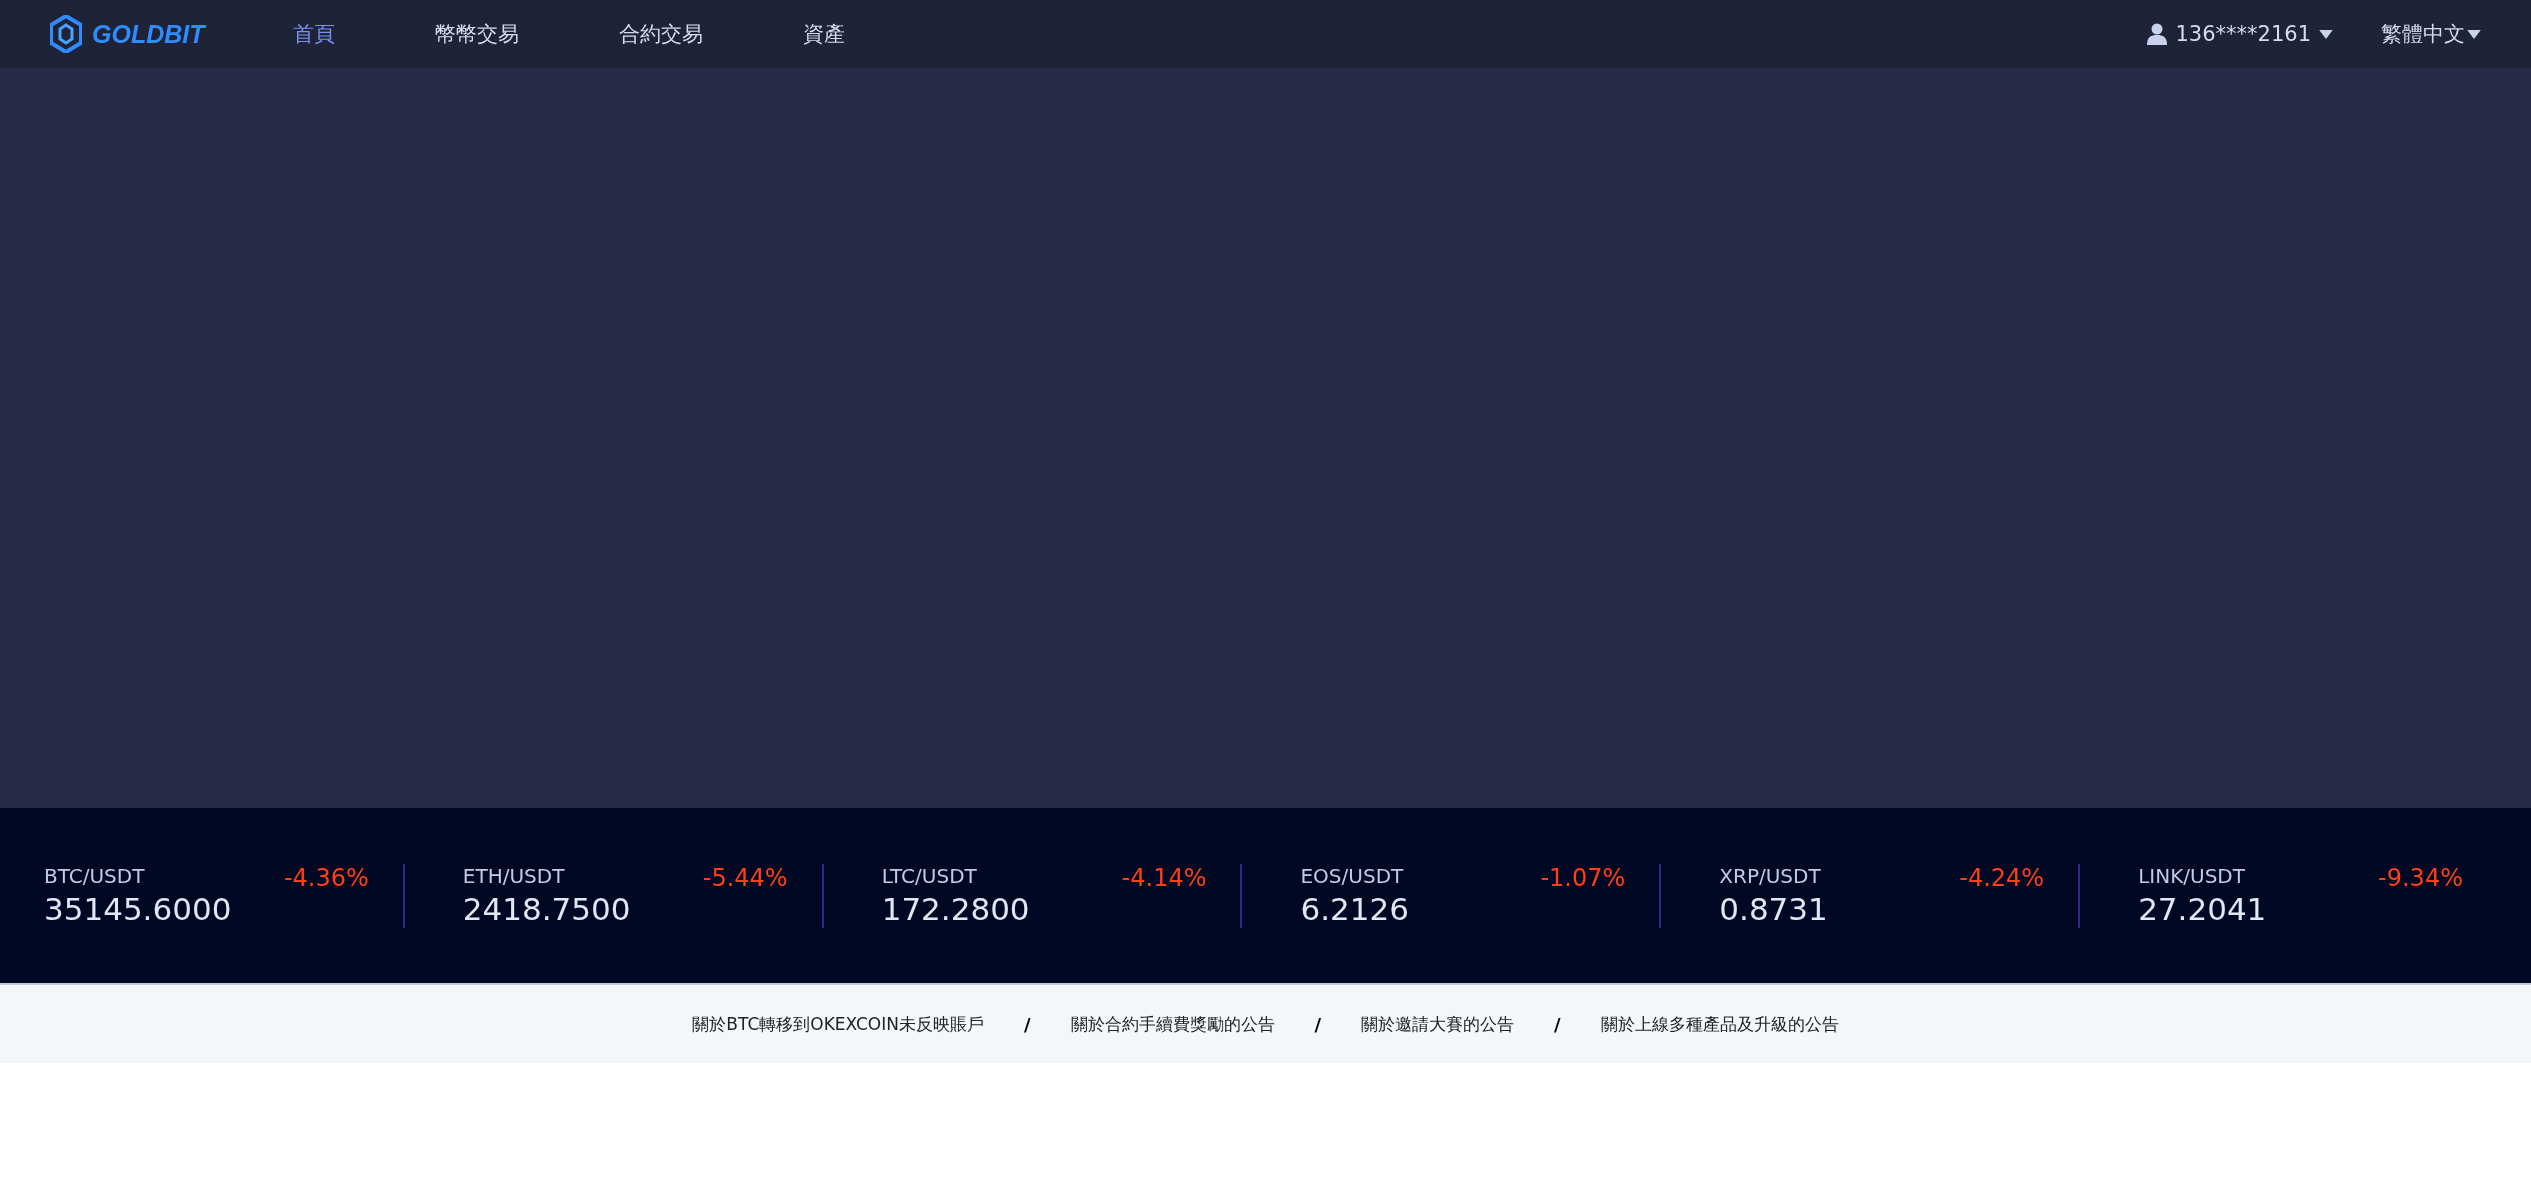  Describe the element at coordinates (66, 34) in the screenshot. I see `hexagon-logo-icon` at that location.